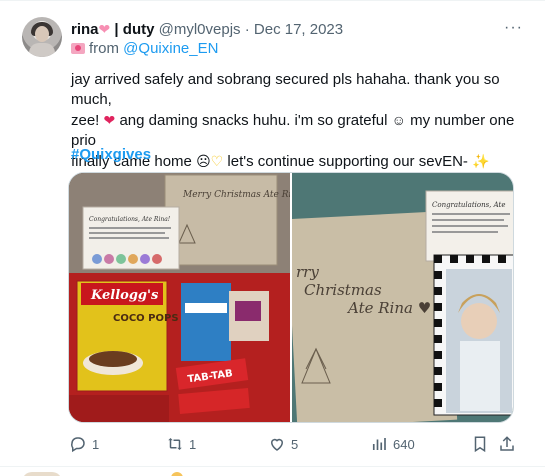 The height and width of the screenshot is (476, 545). What do you see at coordinates (134, 29) in the screenshot?
I see `name-suffix: | duty` at bounding box center [134, 29].